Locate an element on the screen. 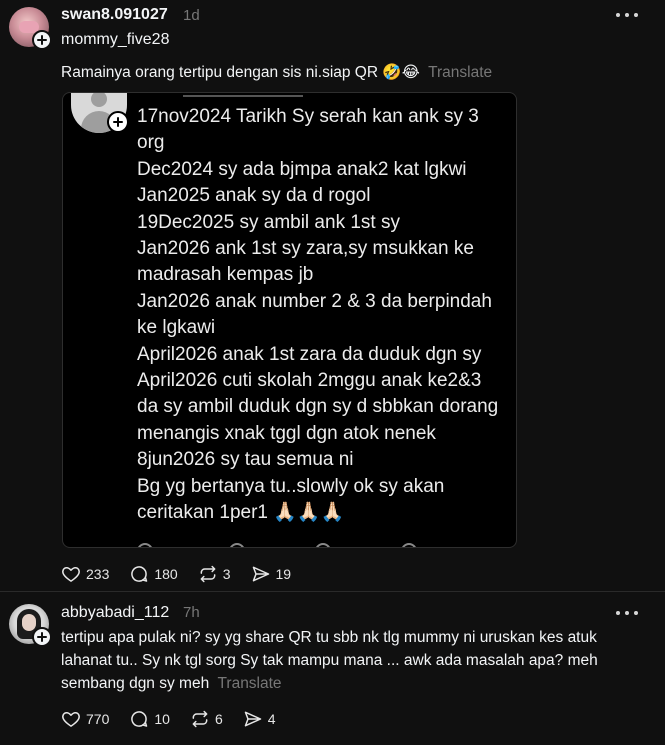  repost-button: 6 is located at coordinates (206, 719).